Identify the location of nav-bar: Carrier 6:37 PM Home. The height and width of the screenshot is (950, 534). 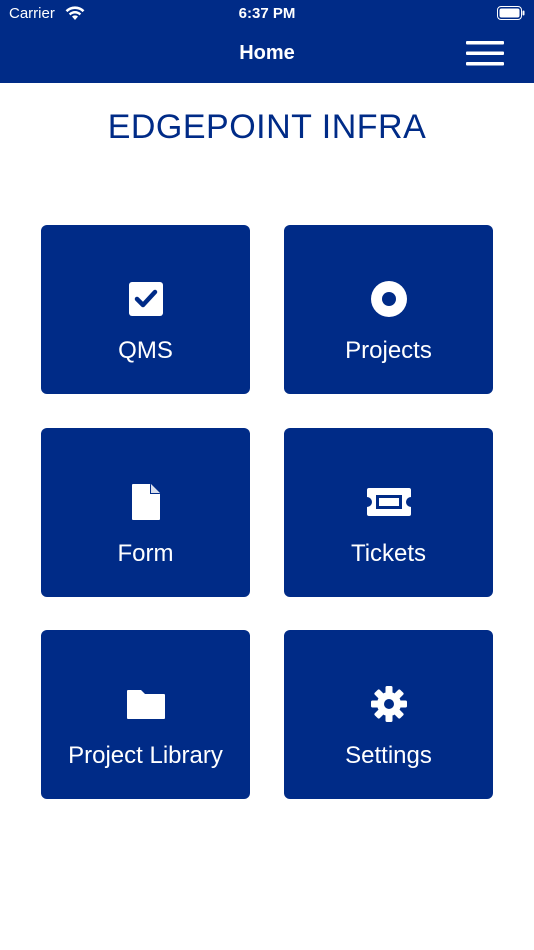
(267, 41).